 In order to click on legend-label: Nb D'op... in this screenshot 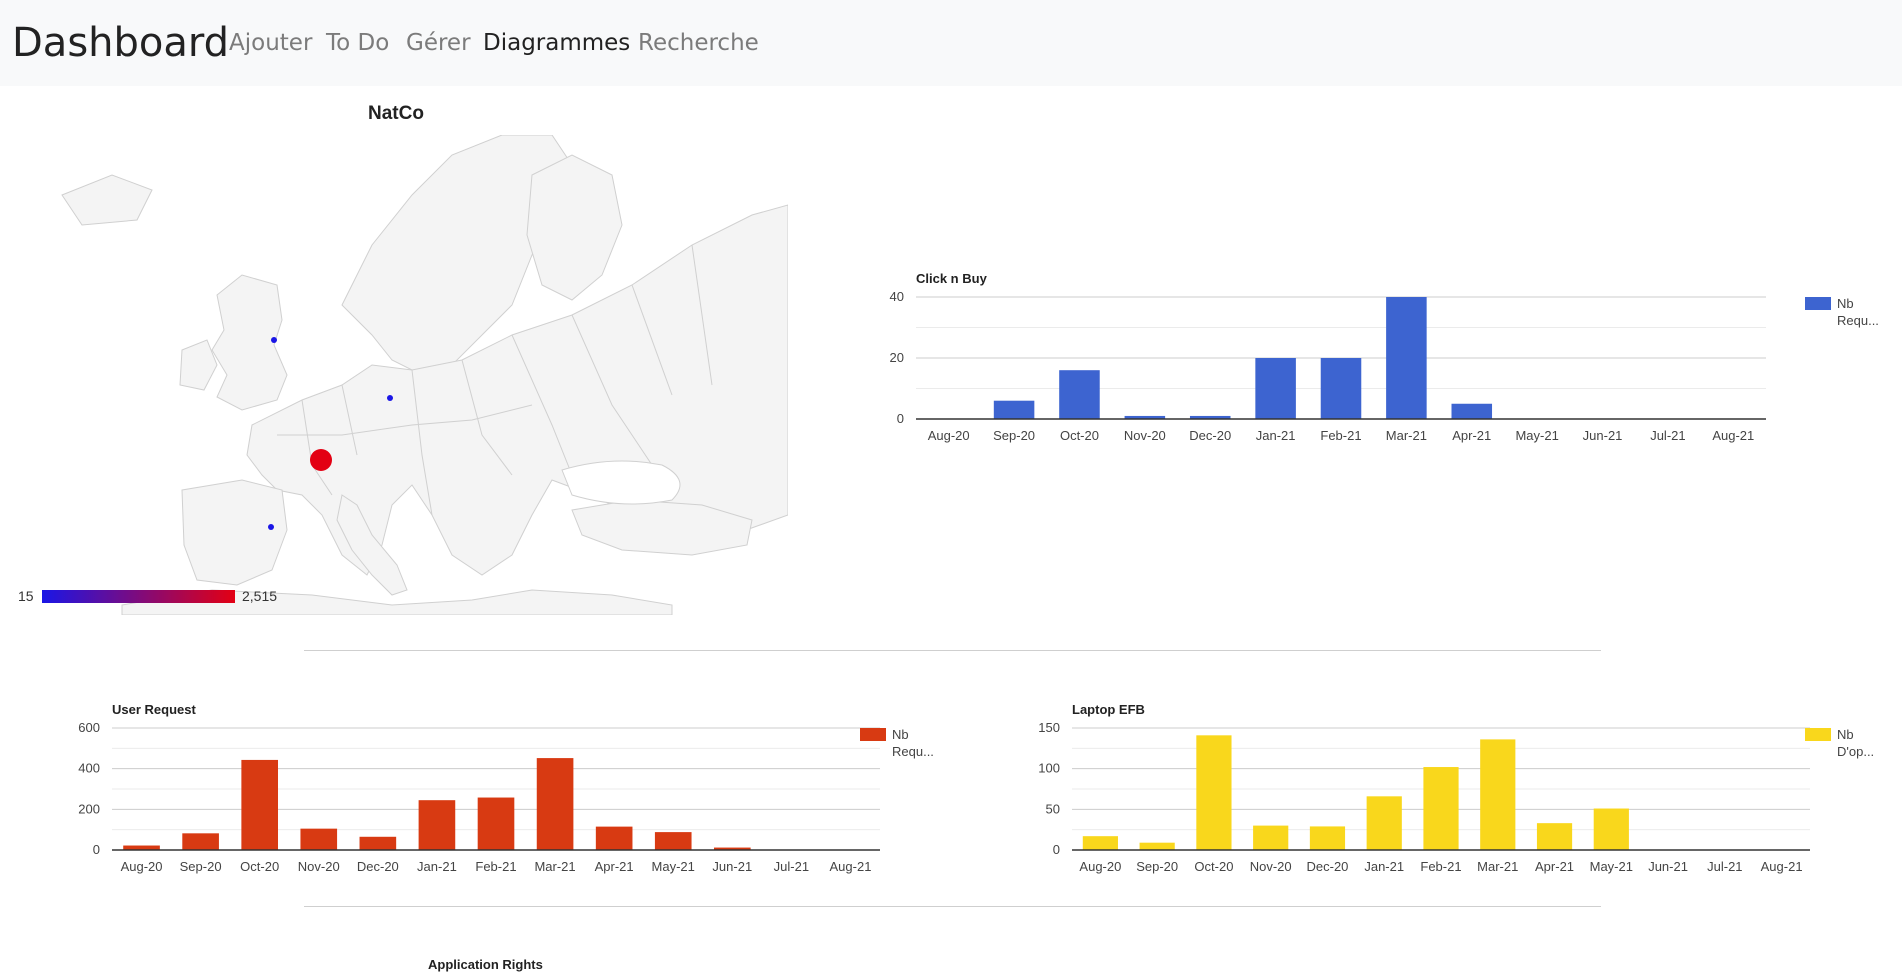, I will do `click(1855, 743)`.